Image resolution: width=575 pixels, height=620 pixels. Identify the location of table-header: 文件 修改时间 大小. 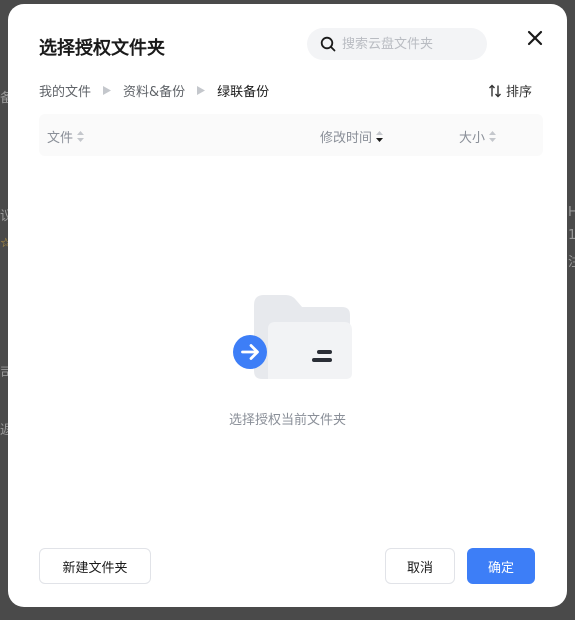
(291, 135).